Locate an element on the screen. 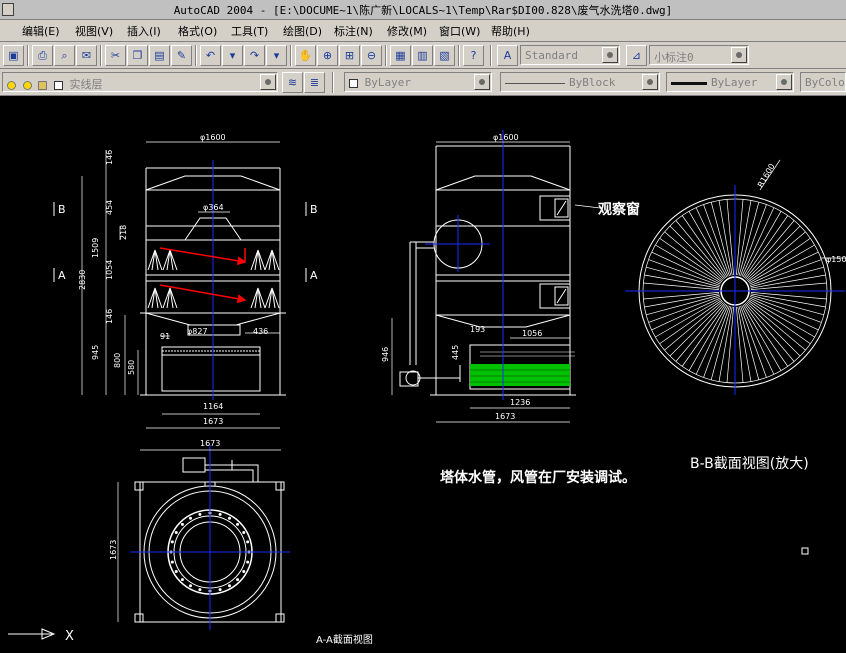  dim-1054: 1054 is located at coordinates (109, 270).